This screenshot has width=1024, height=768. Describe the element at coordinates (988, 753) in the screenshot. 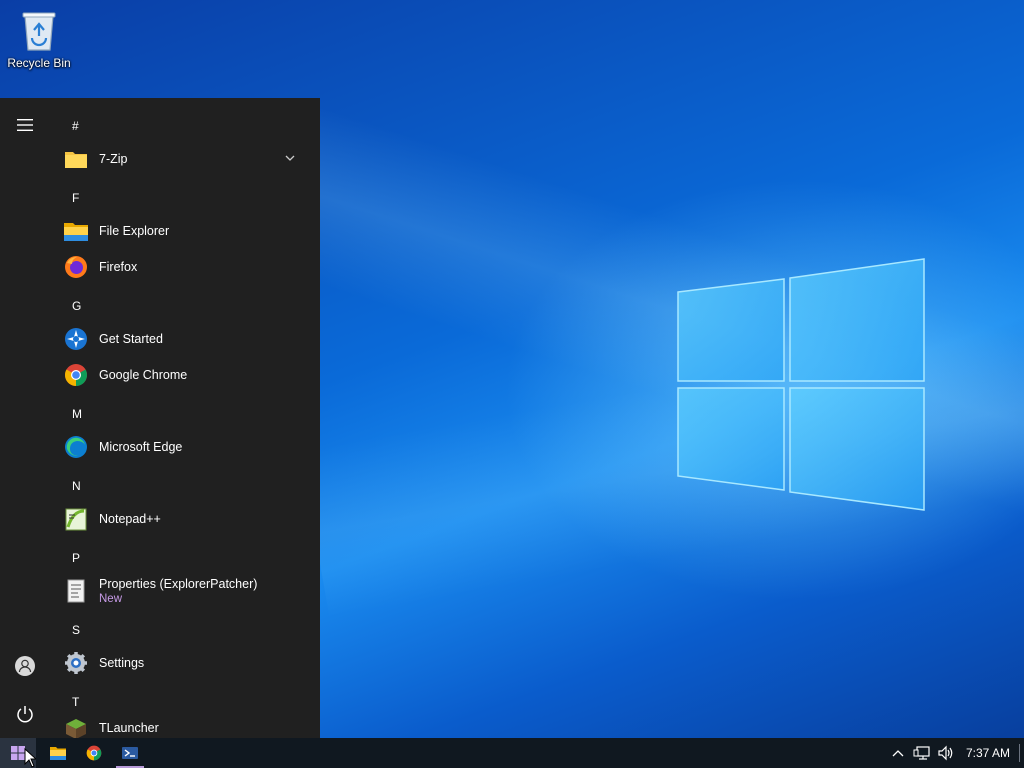

I see `clock: 7:37 AM` at that location.